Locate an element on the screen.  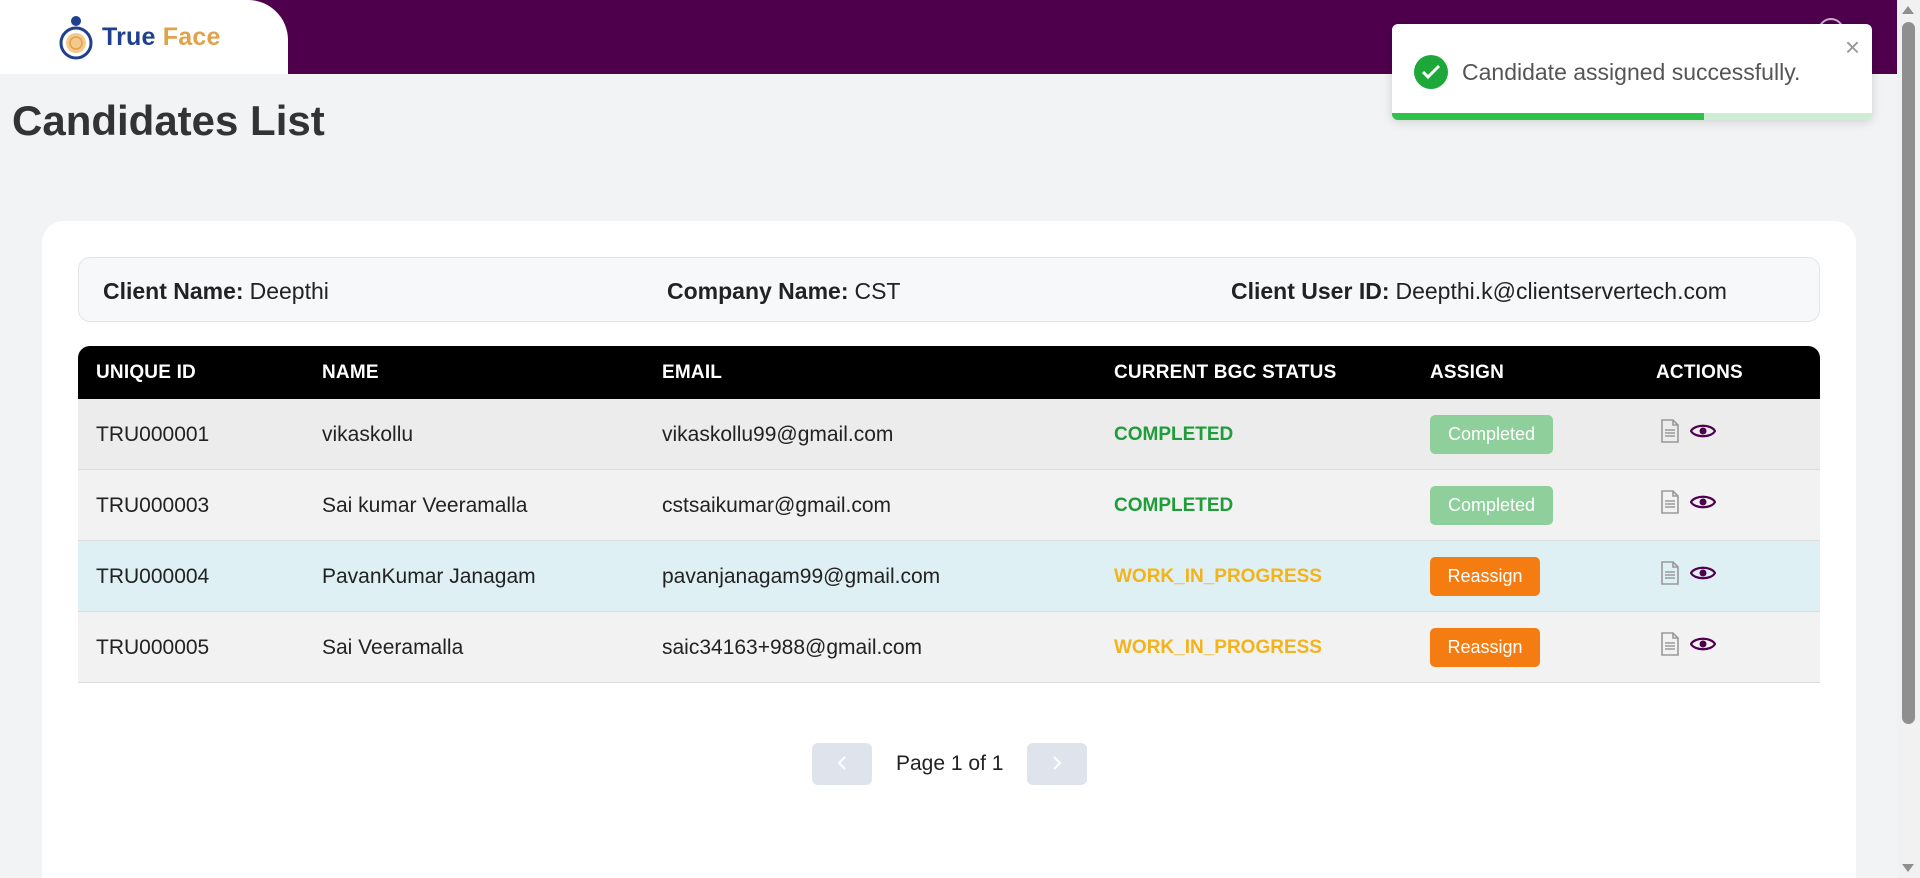
cell-email: vikaskollu99@gmail.com is located at coordinates (778, 434).